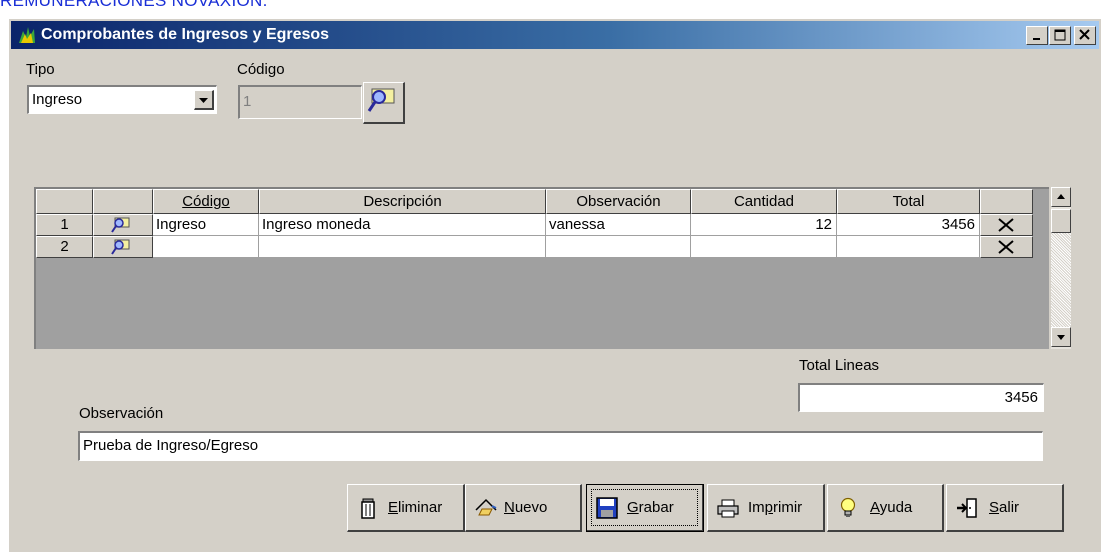 The height and width of the screenshot is (552, 1101). What do you see at coordinates (908, 247) in the screenshot?
I see `row-total` at bounding box center [908, 247].